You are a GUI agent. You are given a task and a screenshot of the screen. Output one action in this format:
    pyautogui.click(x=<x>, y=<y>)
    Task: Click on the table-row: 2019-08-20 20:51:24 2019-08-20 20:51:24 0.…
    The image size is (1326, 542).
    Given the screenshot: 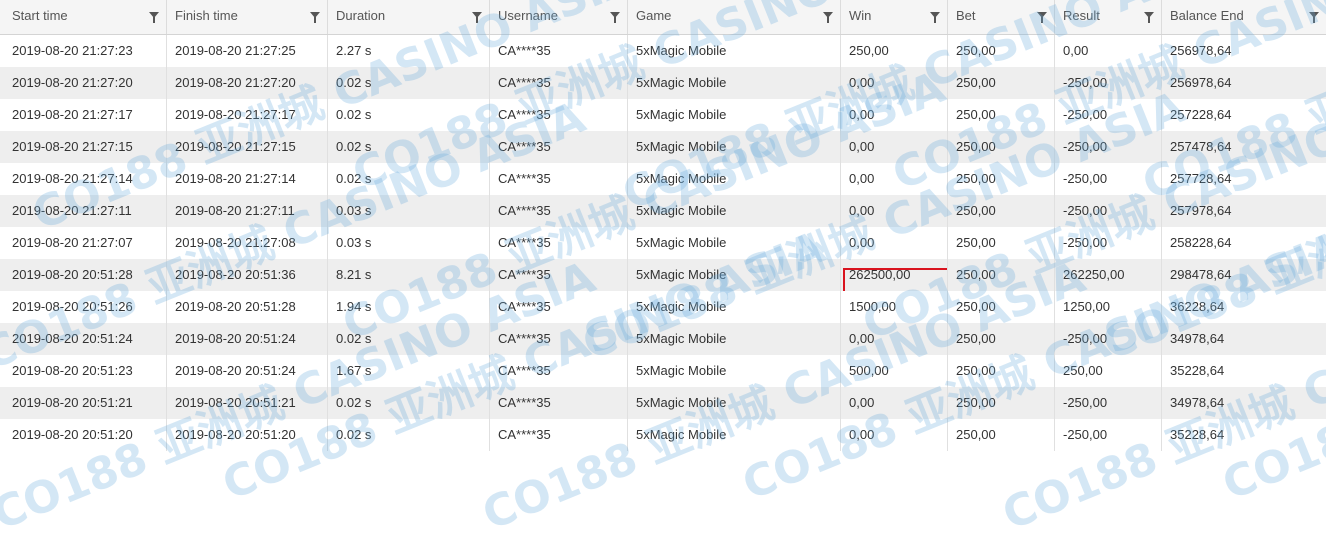 What is the action you would take?
    pyautogui.click(x=663, y=339)
    